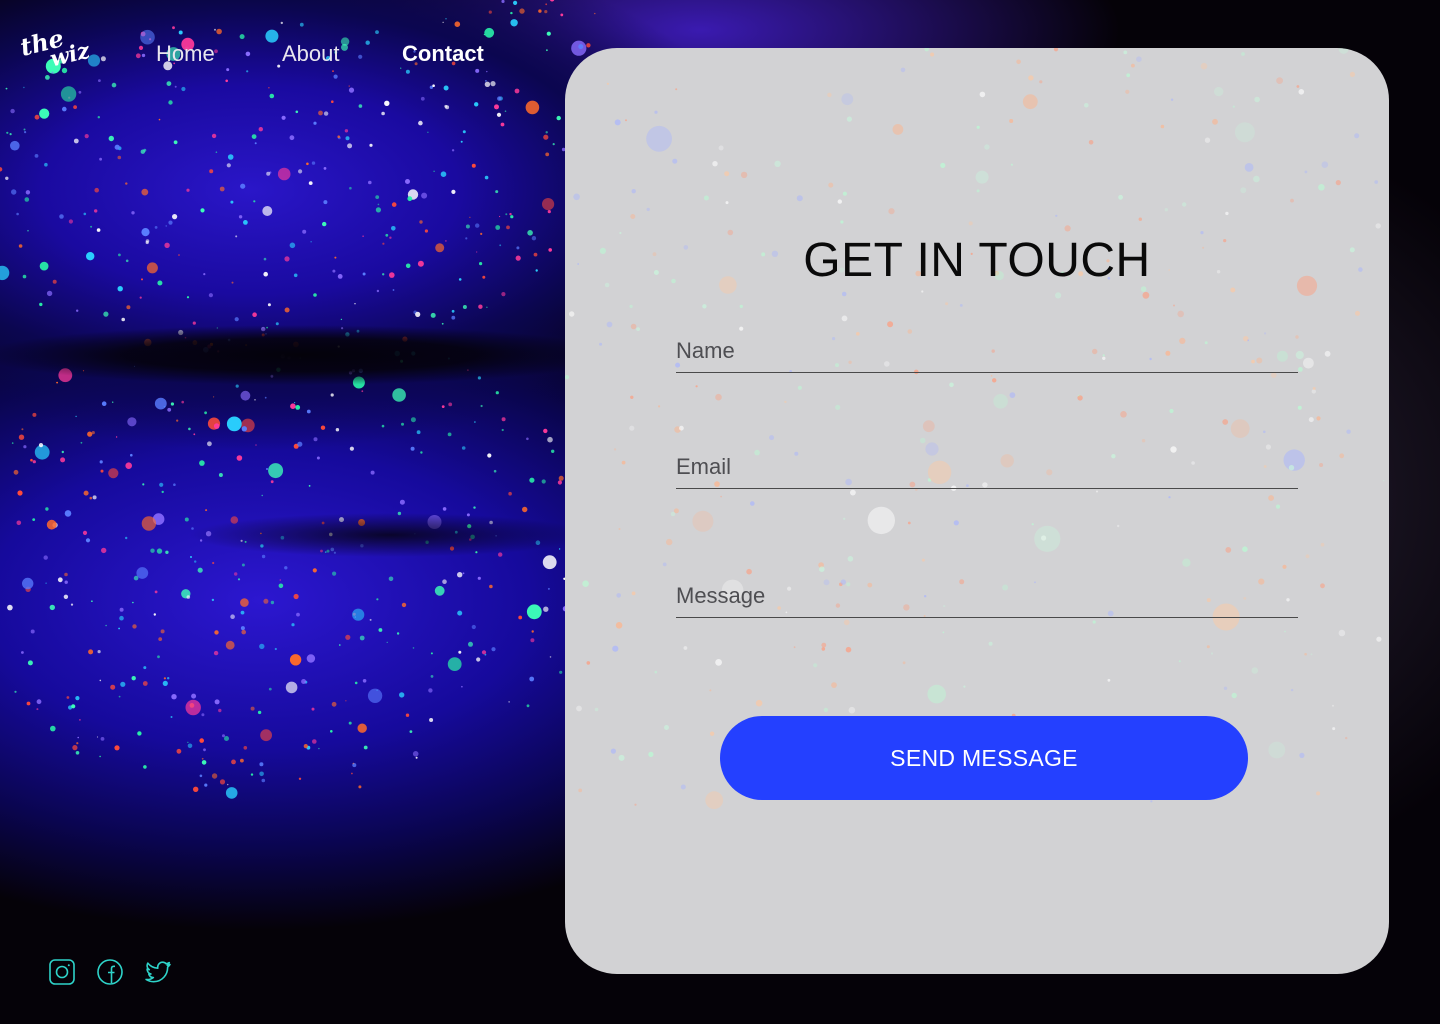 The image size is (1440, 1024). I want to click on message-input, so click(987, 596).